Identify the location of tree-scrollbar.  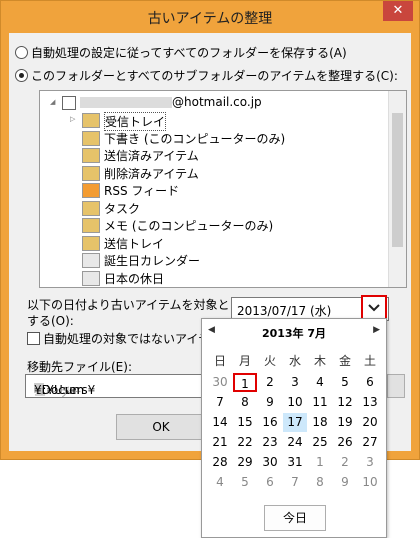
(397, 189).